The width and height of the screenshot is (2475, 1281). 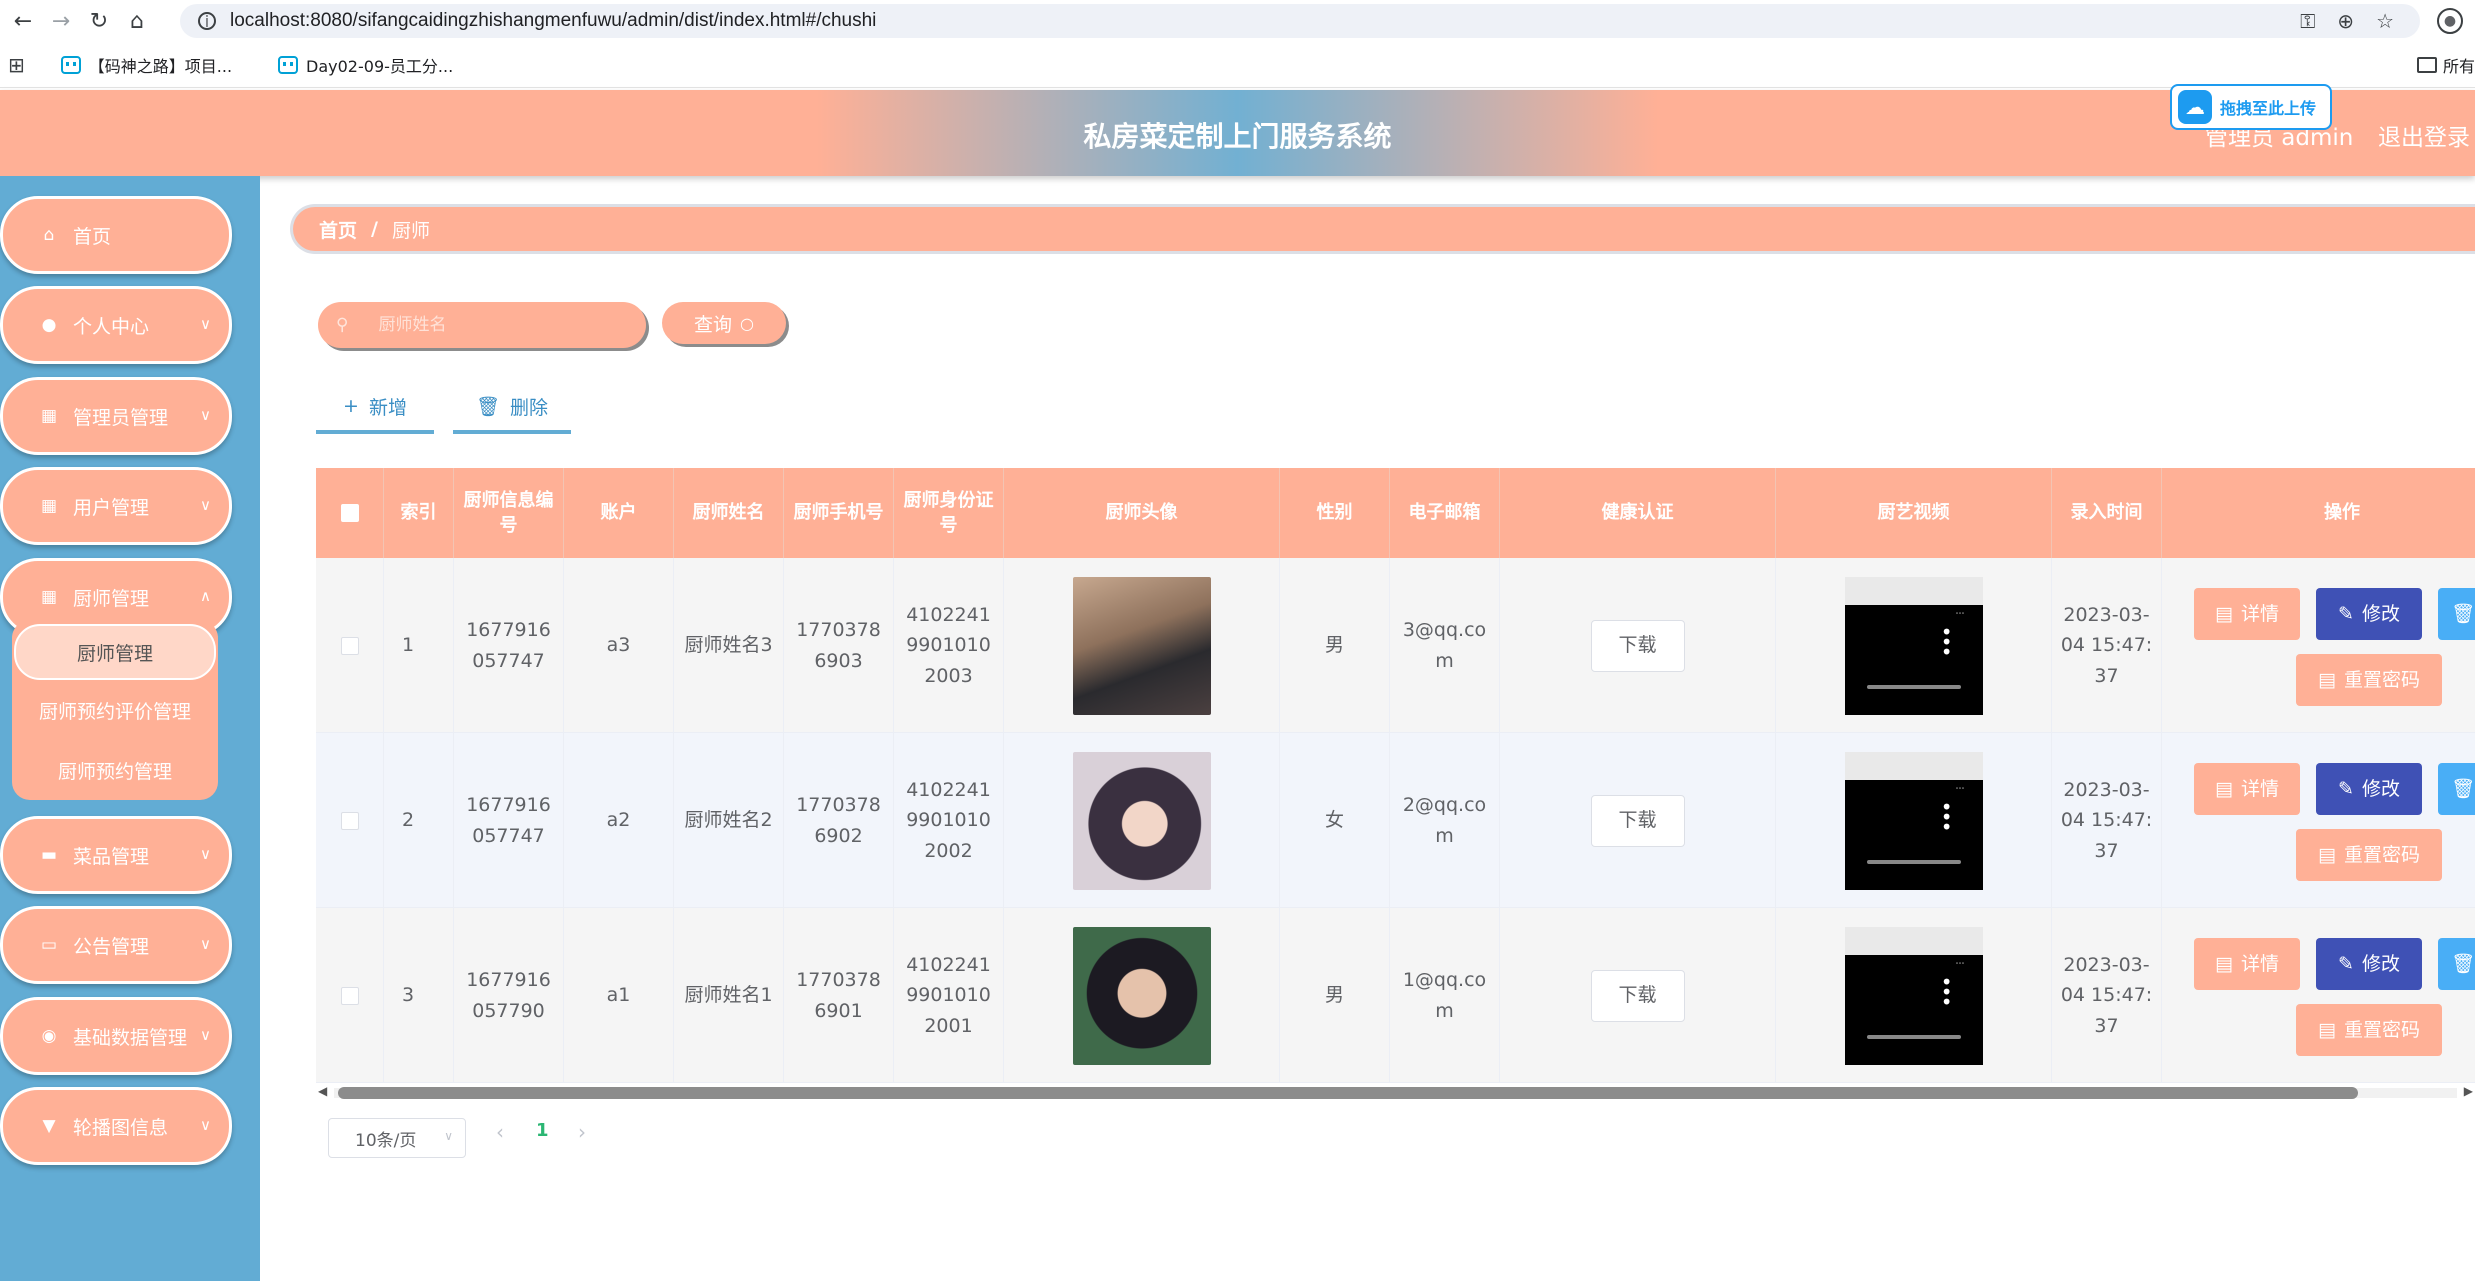 I want to click on sidebar-item-label: 首页, so click(x=92, y=236).